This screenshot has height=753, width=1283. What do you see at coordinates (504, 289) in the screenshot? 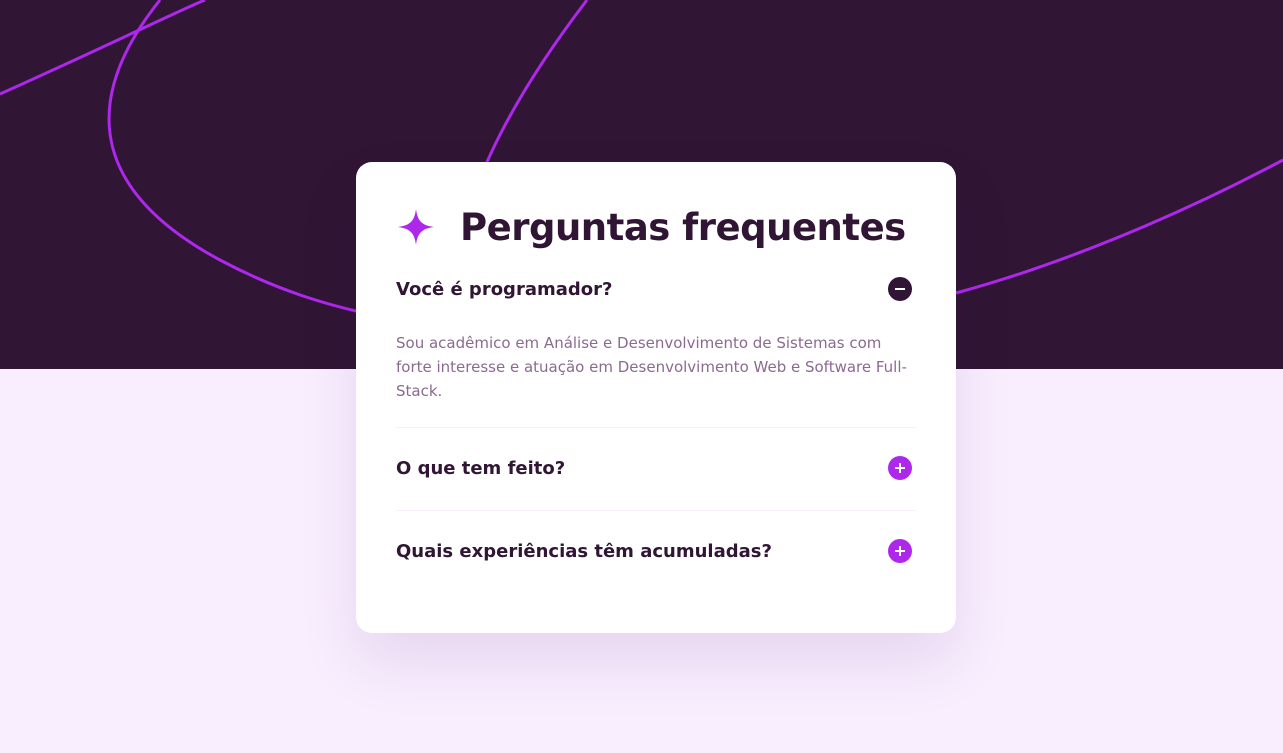
I see `faq-question: Você é programador?` at bounding box center [504, 289].